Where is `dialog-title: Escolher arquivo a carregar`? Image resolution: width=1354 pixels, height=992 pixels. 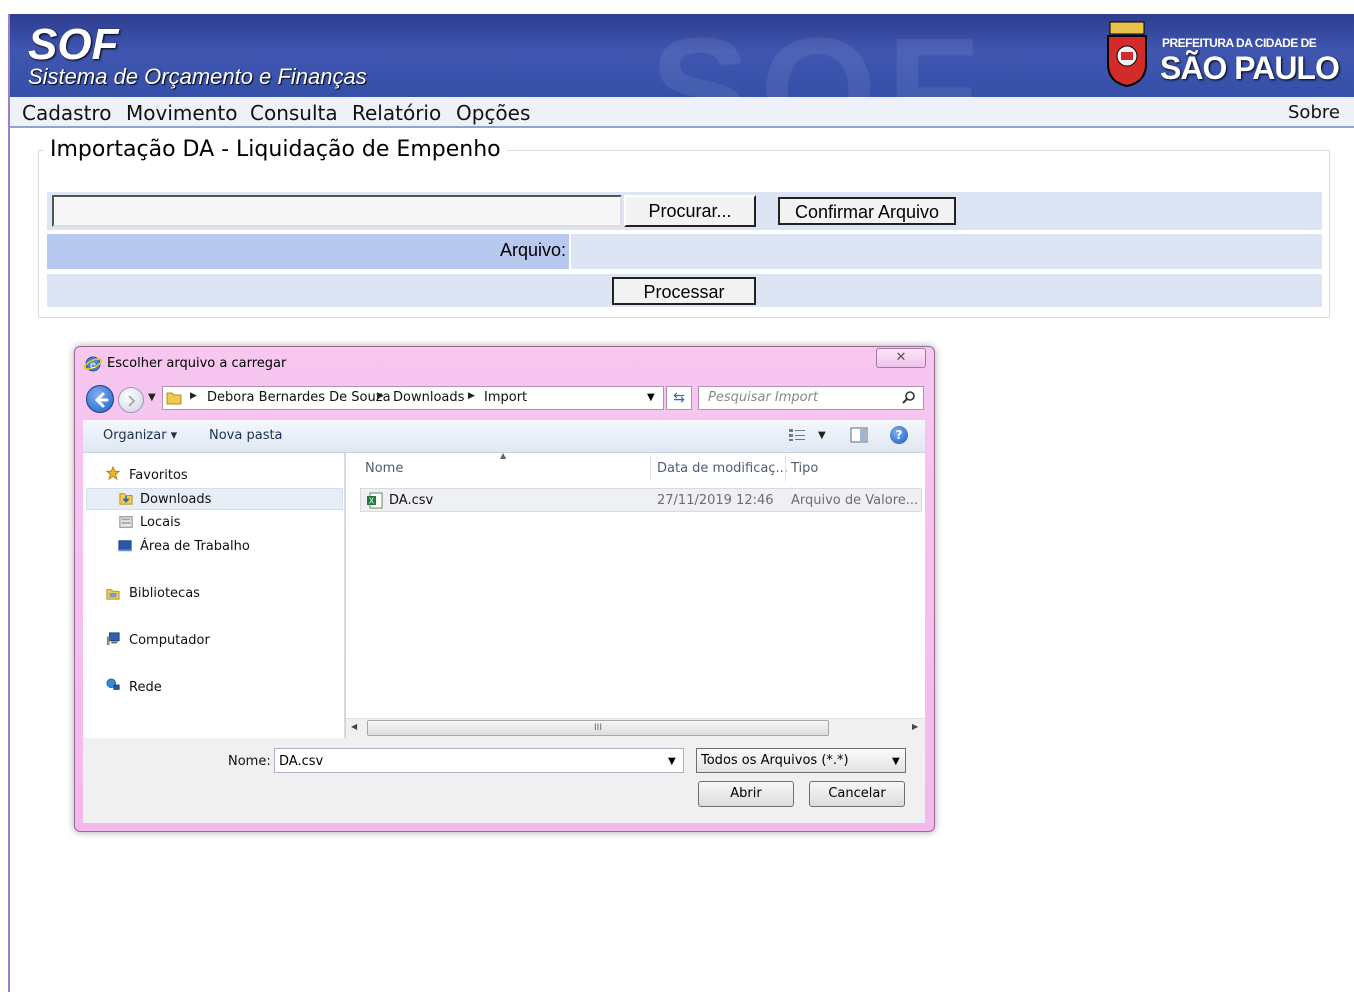
dialog-title: Escolher arquivo a carregar is located at coordinates (197, 363).